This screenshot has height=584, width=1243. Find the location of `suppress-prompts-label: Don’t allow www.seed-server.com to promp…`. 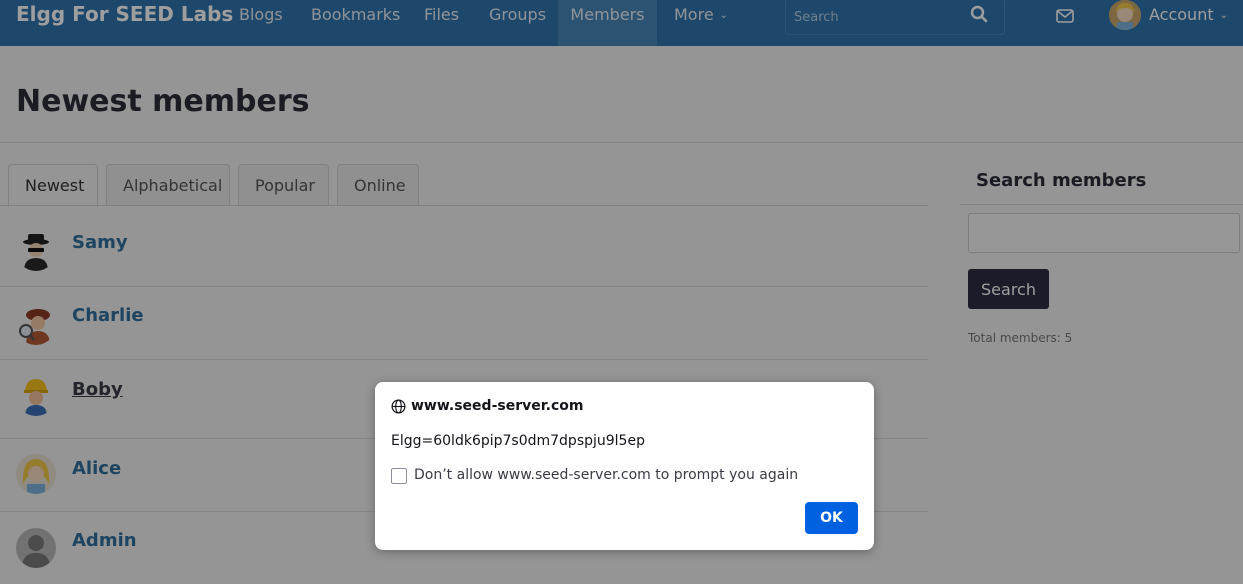

suppress-prompts-label: Don’t allow www.seed-server.com to promp… is located at coordinates (606, 475).